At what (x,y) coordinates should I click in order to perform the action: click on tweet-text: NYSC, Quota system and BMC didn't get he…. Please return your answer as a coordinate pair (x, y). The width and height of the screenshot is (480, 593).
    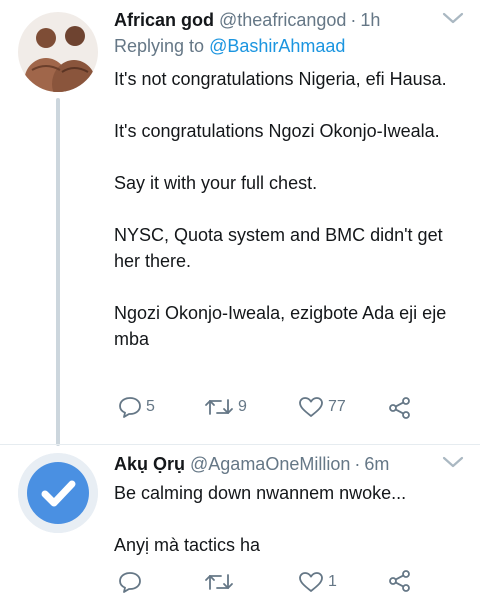
    Looking at the image, I should click on (278, 248).